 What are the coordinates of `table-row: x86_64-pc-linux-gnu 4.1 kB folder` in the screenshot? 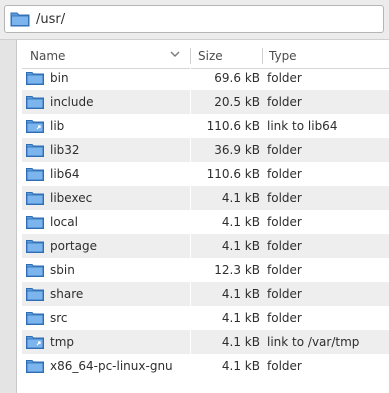 It's located at (205, 366).